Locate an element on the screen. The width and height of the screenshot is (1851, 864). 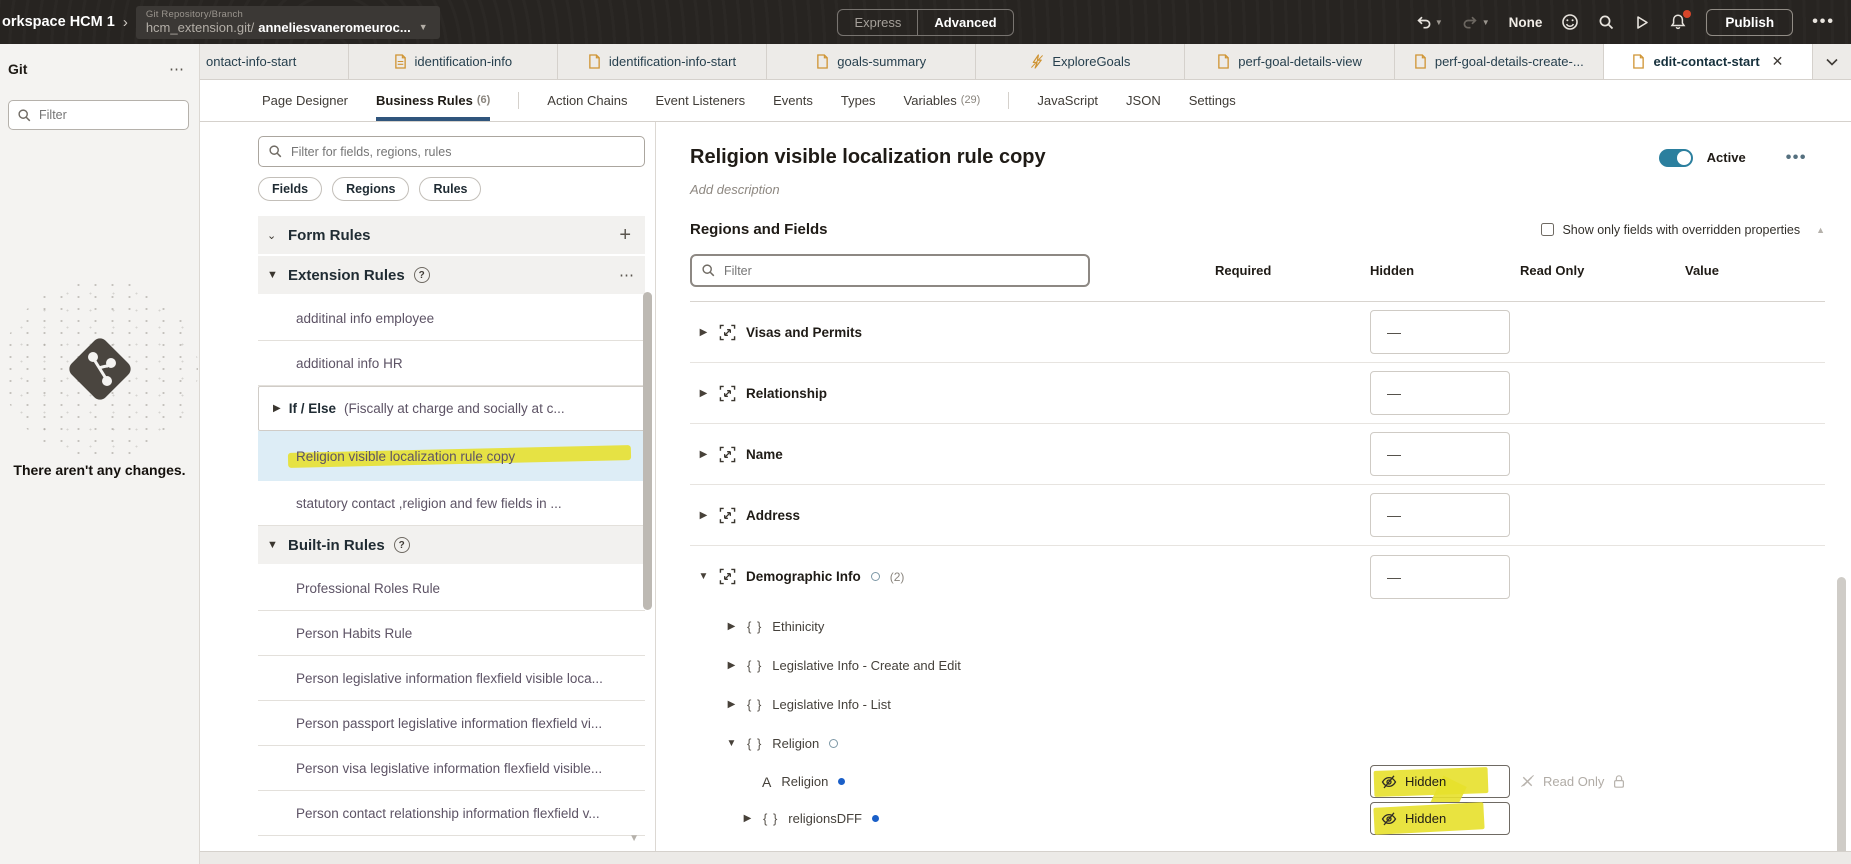
tab-identification-info-start: identification-info-start is located at coordinates (663, 61).